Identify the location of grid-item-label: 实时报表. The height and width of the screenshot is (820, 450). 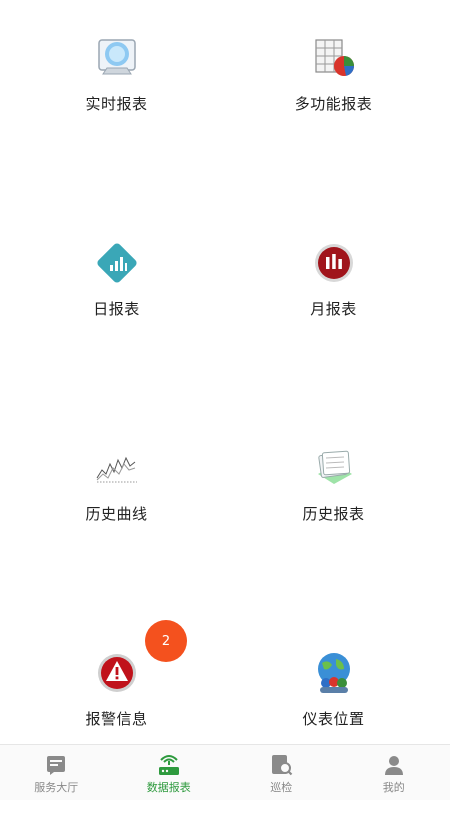
(116, 103).